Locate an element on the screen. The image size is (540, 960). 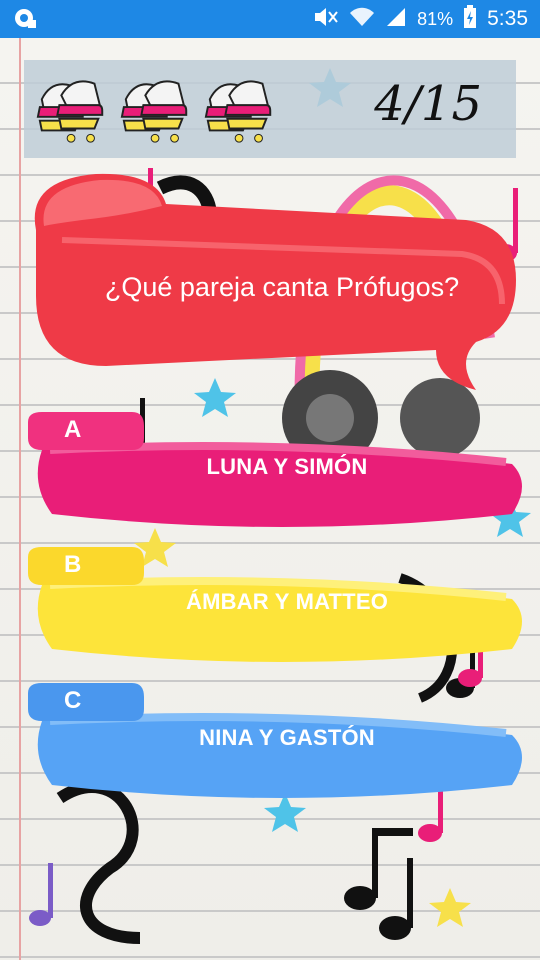
answer-option-b: B ÁMBAR Y MATTEO is located at coordinates (272, 608).